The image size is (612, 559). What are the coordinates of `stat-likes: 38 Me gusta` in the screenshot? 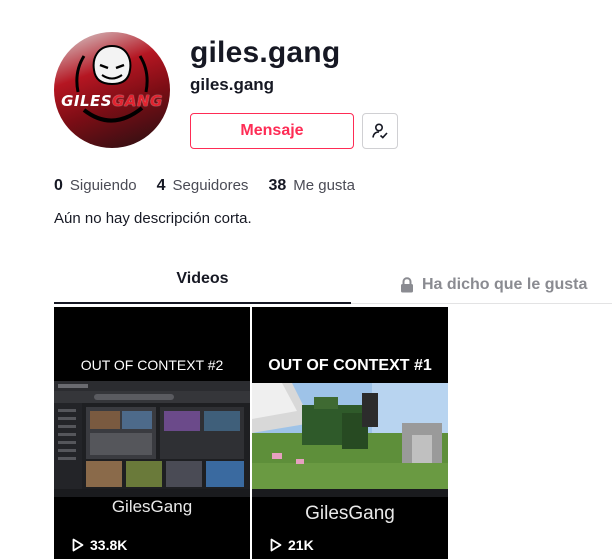 It's located at (311, 186).